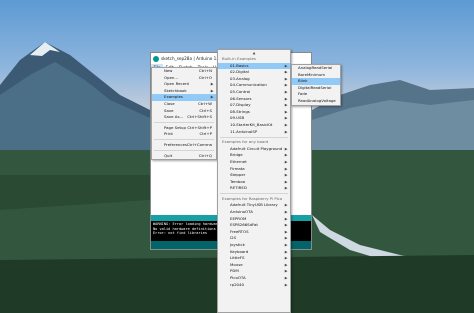 This screenshot has height=313, width=474. What do you see at coordinates (316, 88) in the screenshot?
I see `menu-item-digitalreadserial: DigitalReadSerial` at bounding box center [316, 88].